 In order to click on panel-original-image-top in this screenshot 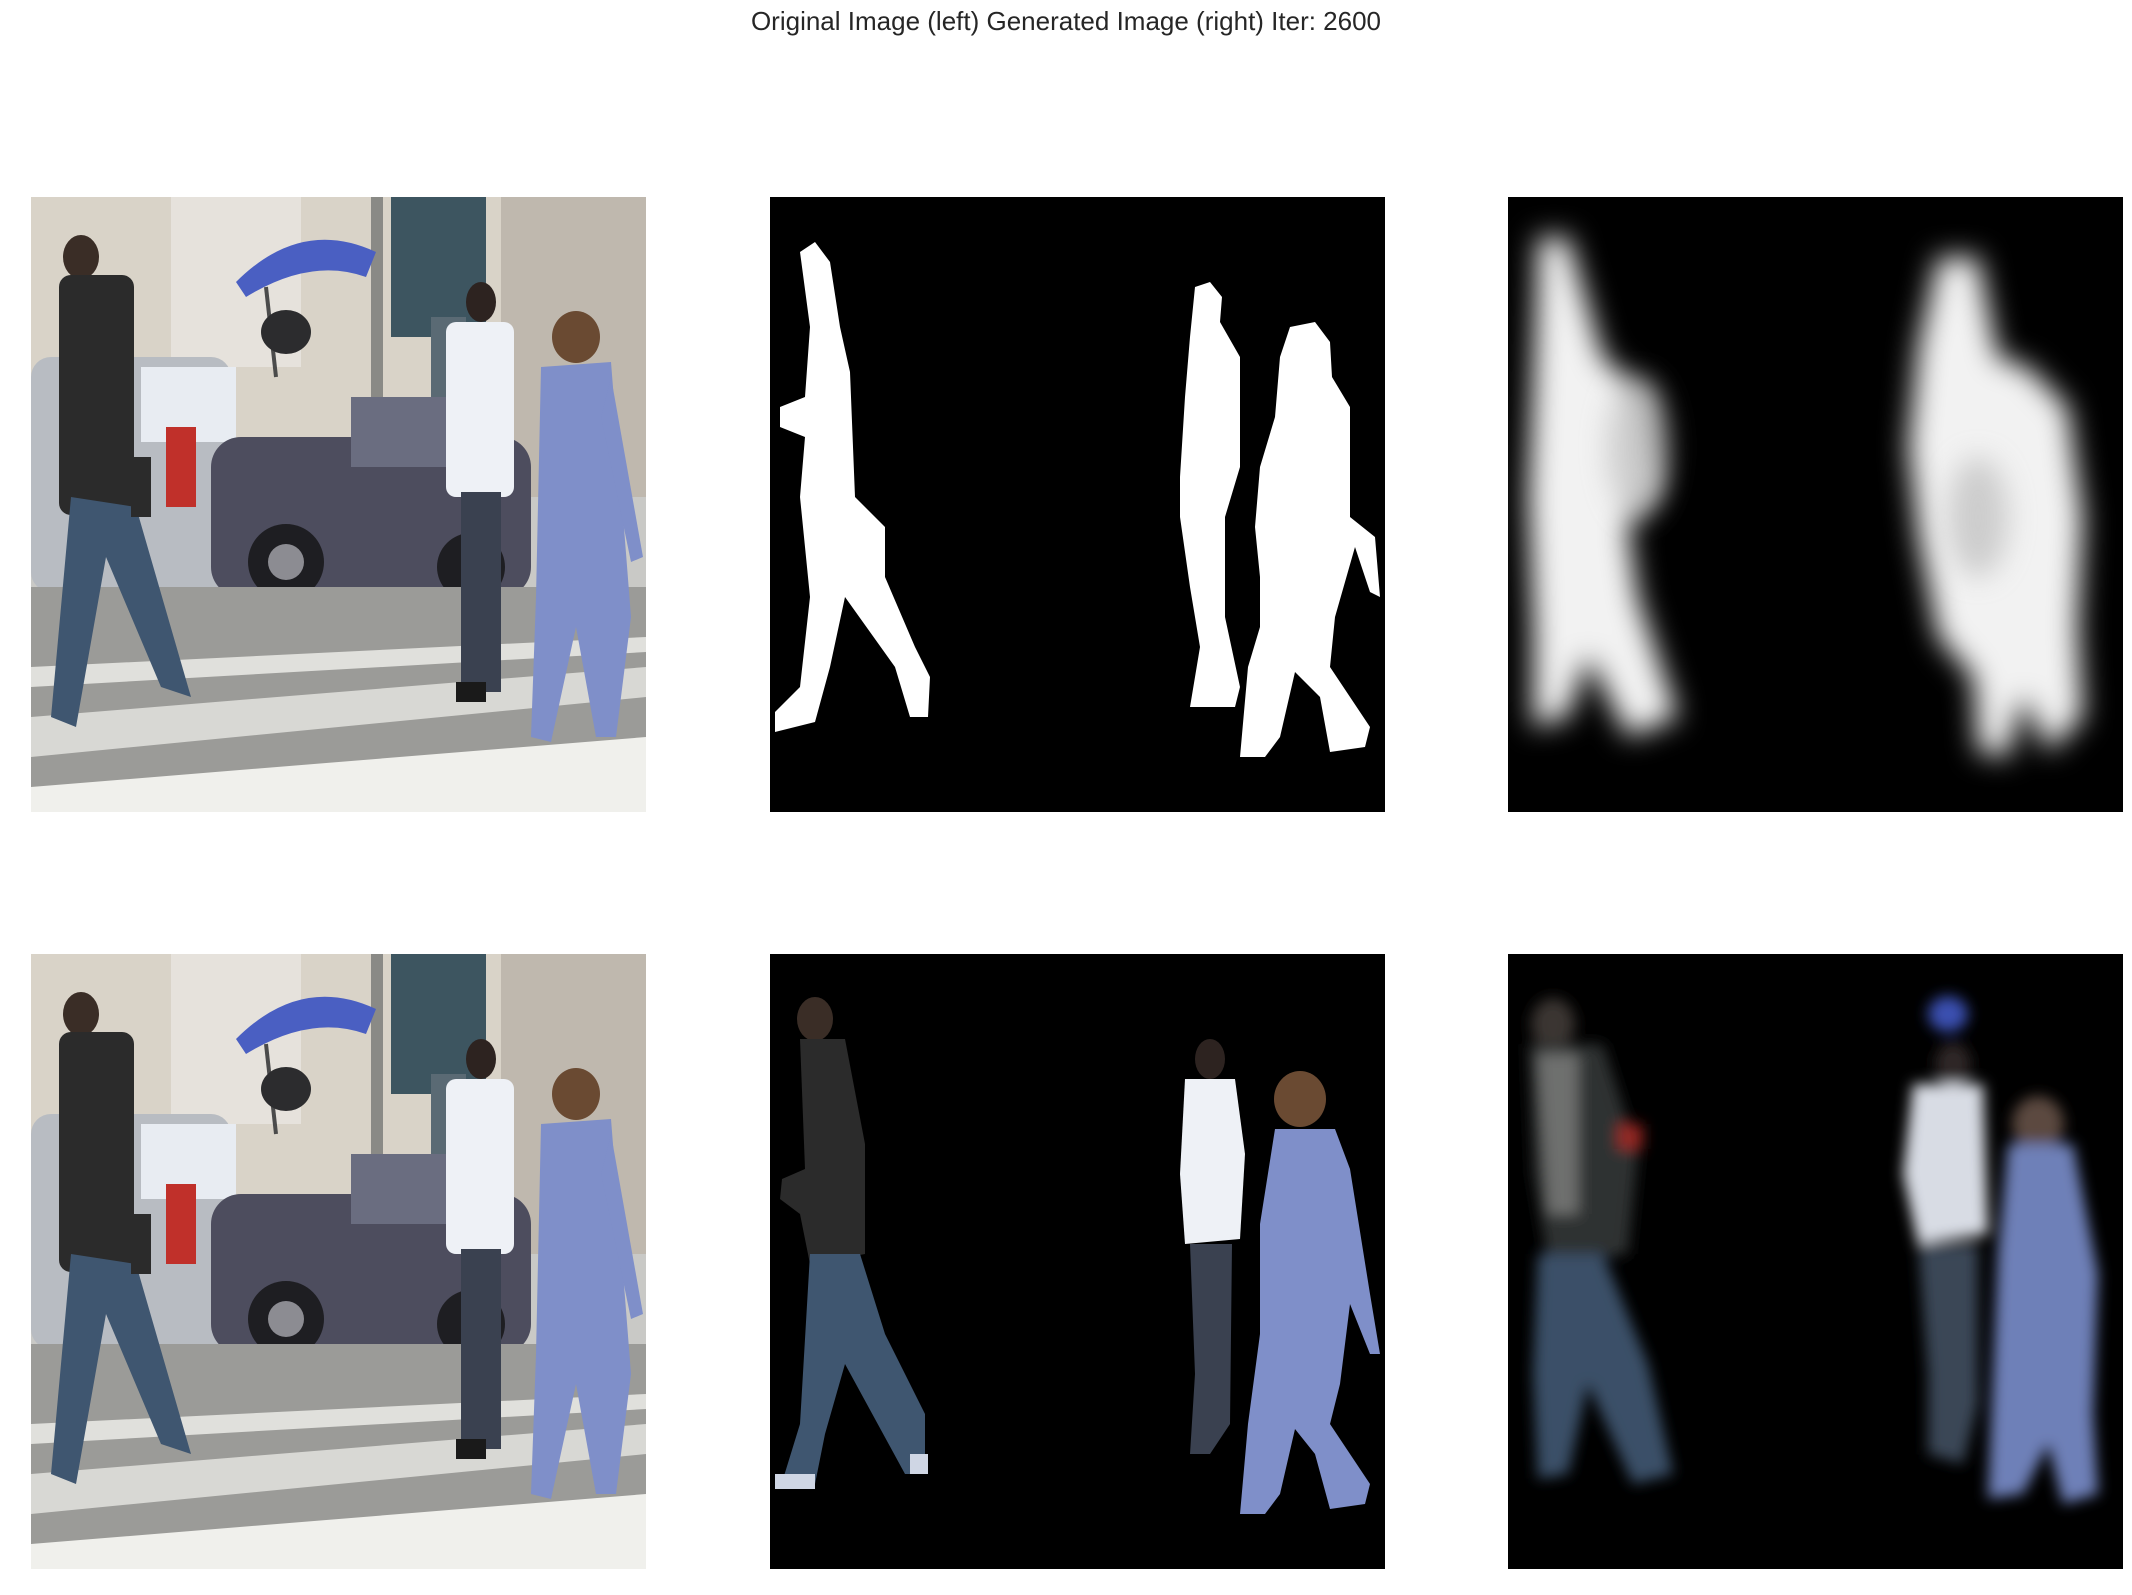, I will do `click(338, 504)`.